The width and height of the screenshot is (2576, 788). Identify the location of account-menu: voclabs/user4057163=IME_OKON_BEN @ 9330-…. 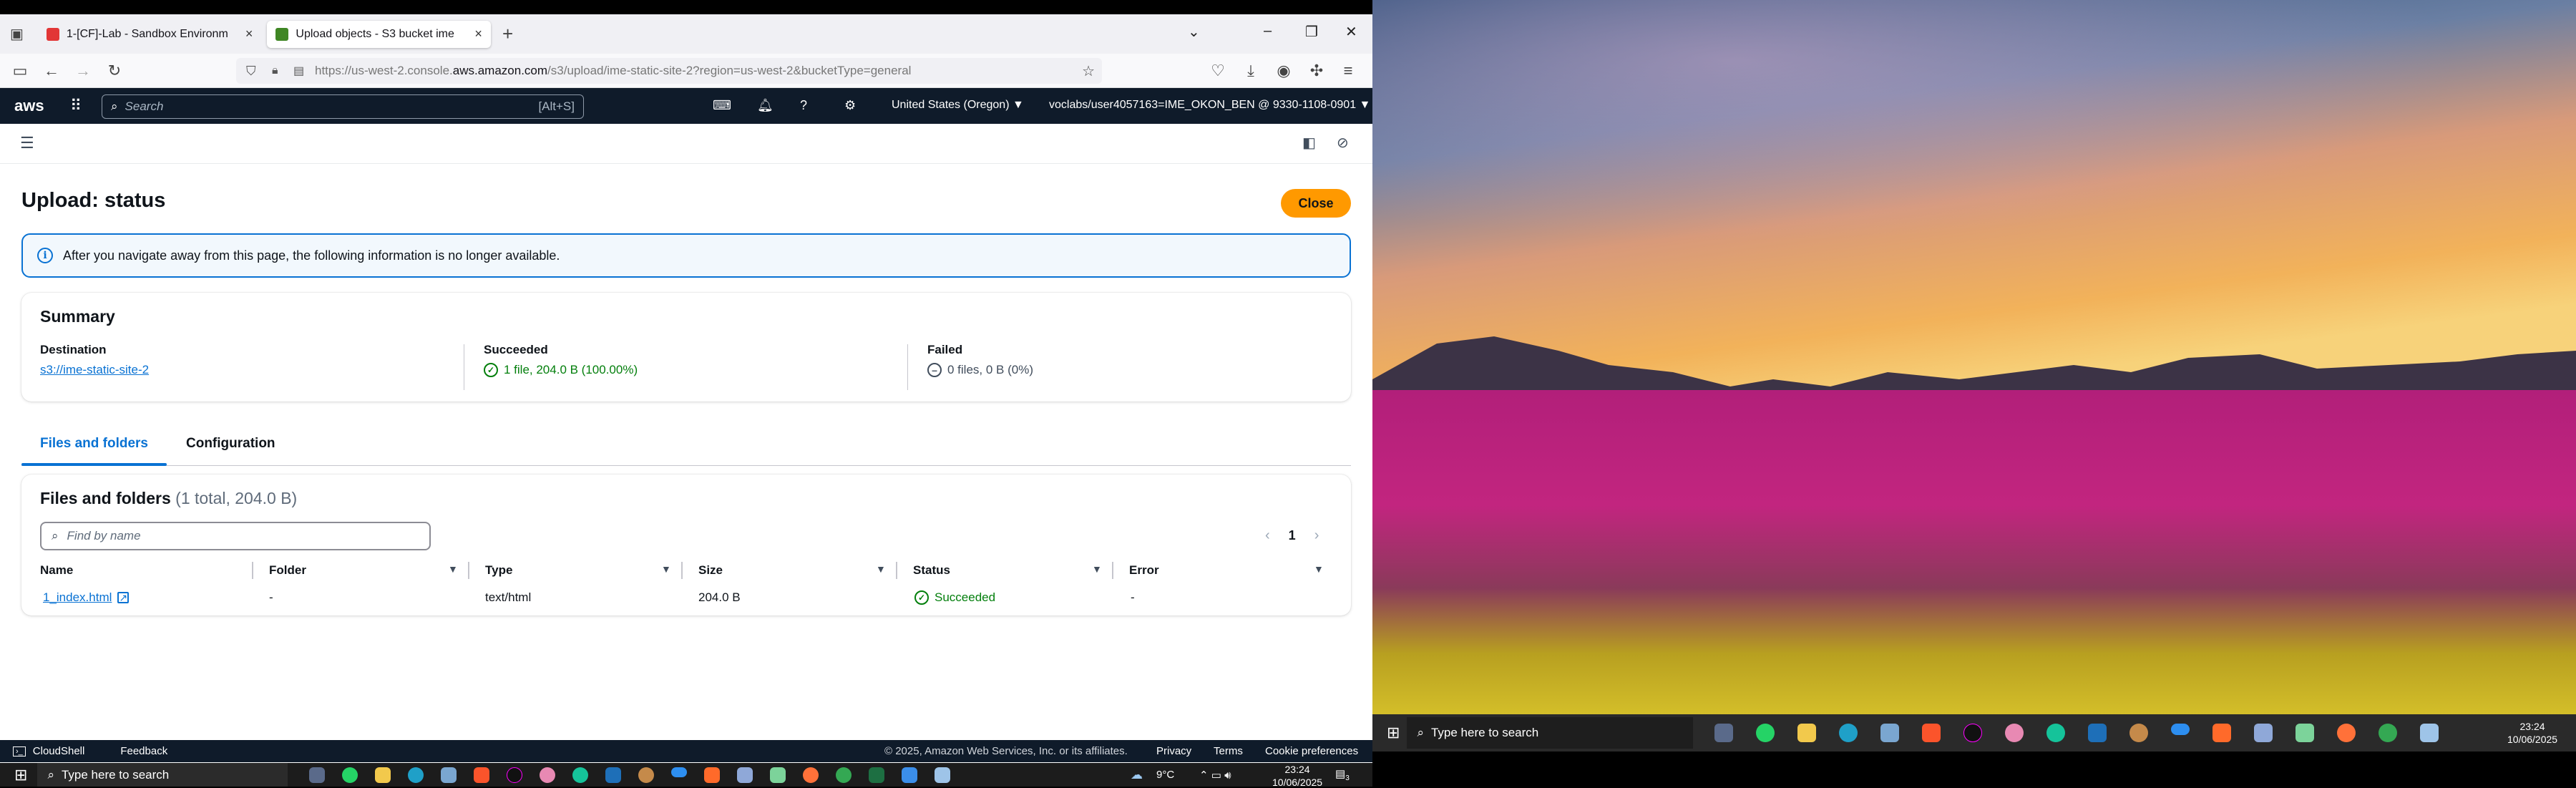
(1209, 106).